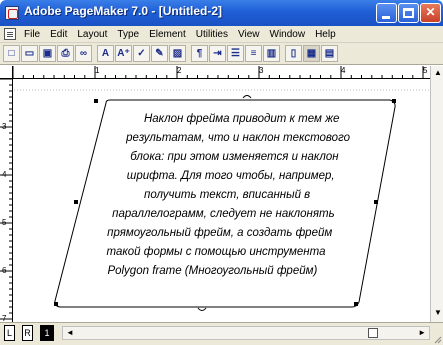 This screenshot has width=443, height=345. I want to click on page-setup-button: ▯, so click(293, 53).